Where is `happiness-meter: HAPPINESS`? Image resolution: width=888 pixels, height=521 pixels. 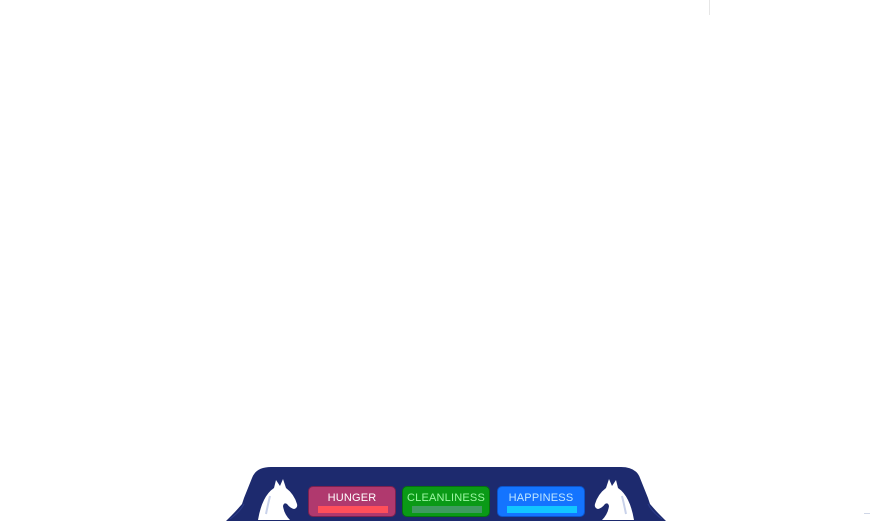 happiness-meter: HAPPINESS is located at coordinates (541, 501).